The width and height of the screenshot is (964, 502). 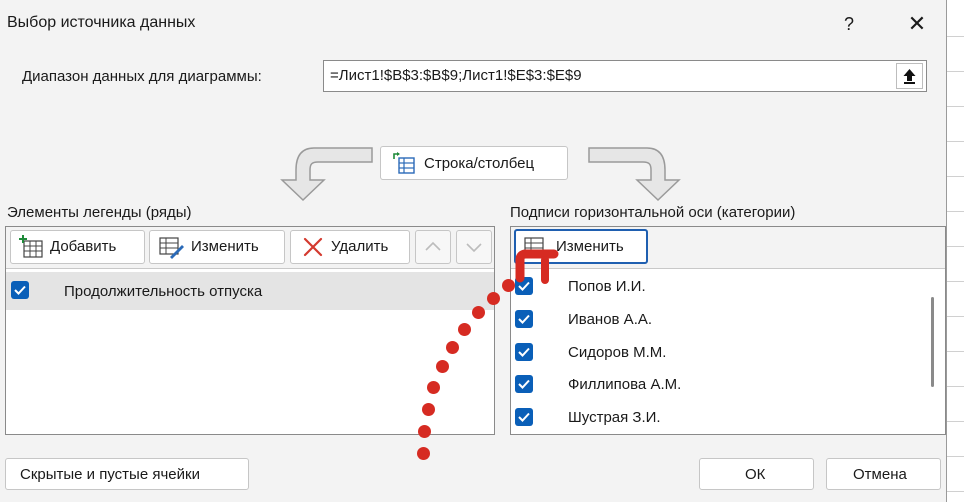 I want to click on chevron-up-icon, so click(x=433, y=246).